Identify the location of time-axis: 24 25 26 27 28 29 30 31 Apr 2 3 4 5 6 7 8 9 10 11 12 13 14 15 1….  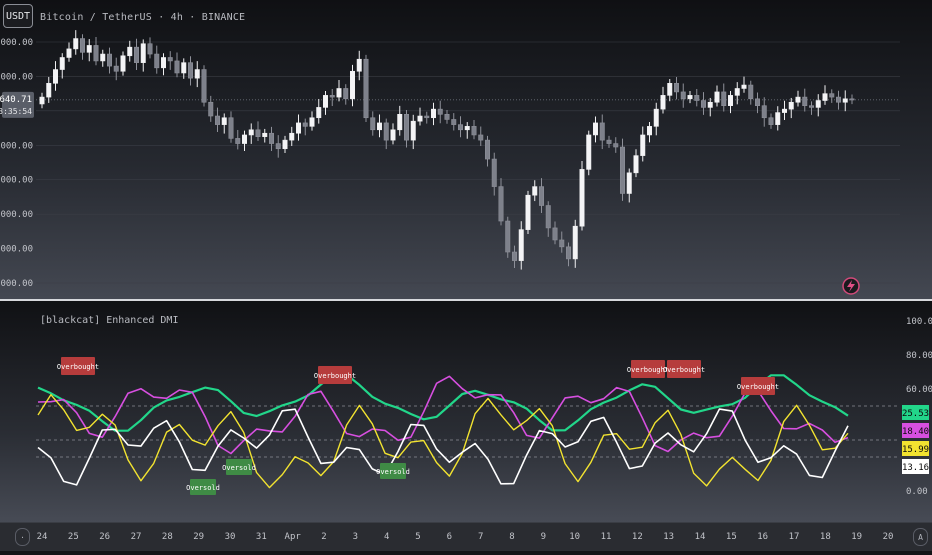
(466, 536).